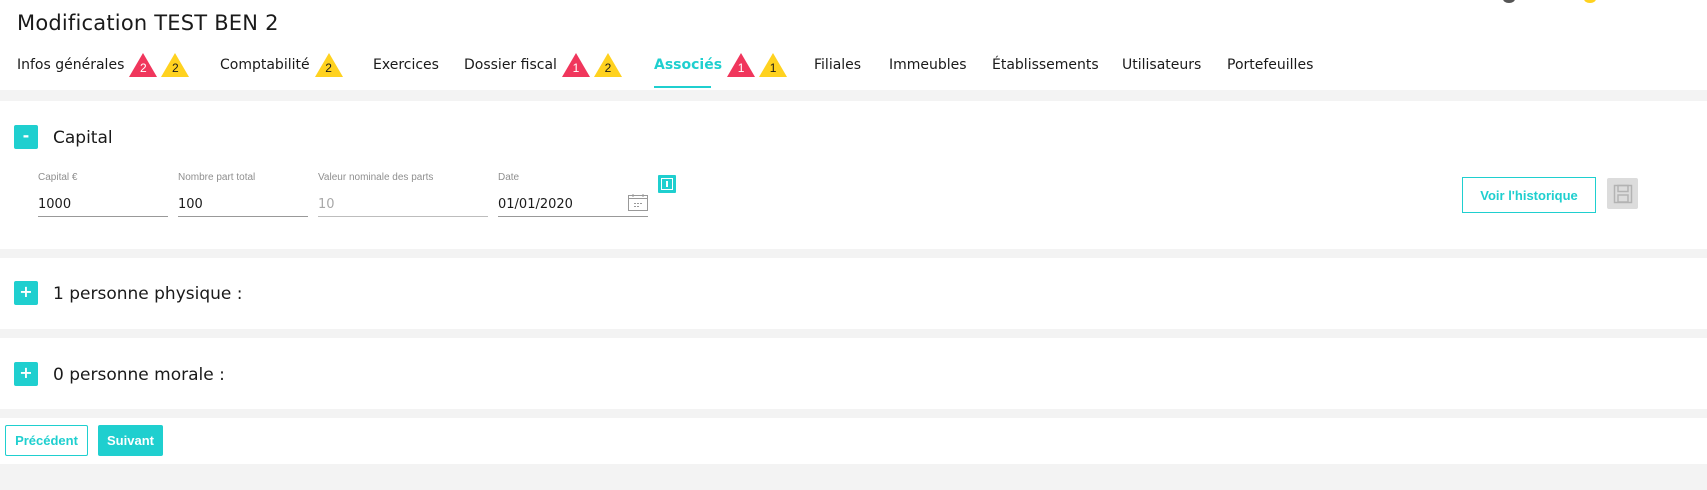 Image resolution: width=1707 pixels, height=490 pixels. What do you see at coordinates (148, 294) in the screenshot?
I see `section-title: 1 personne physique :` at bounding box center [148, 294].